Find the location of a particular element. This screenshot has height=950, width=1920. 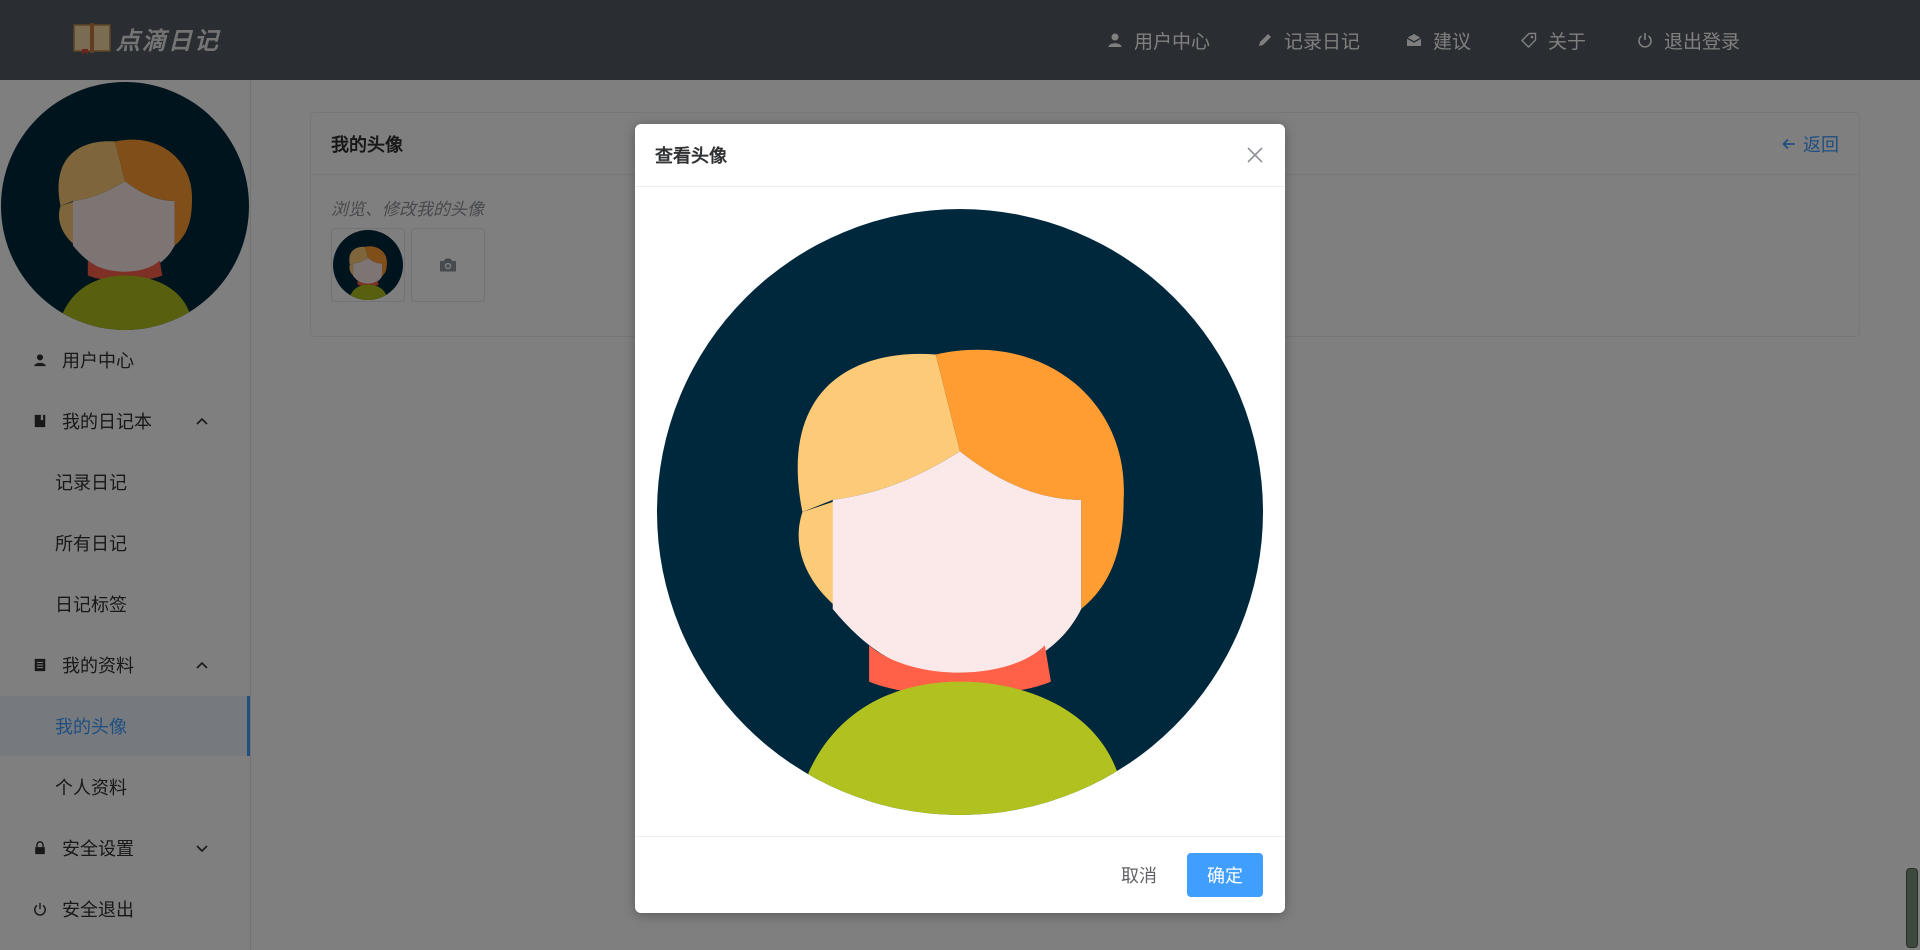

close-icon is located at coordinates (1255, 155).